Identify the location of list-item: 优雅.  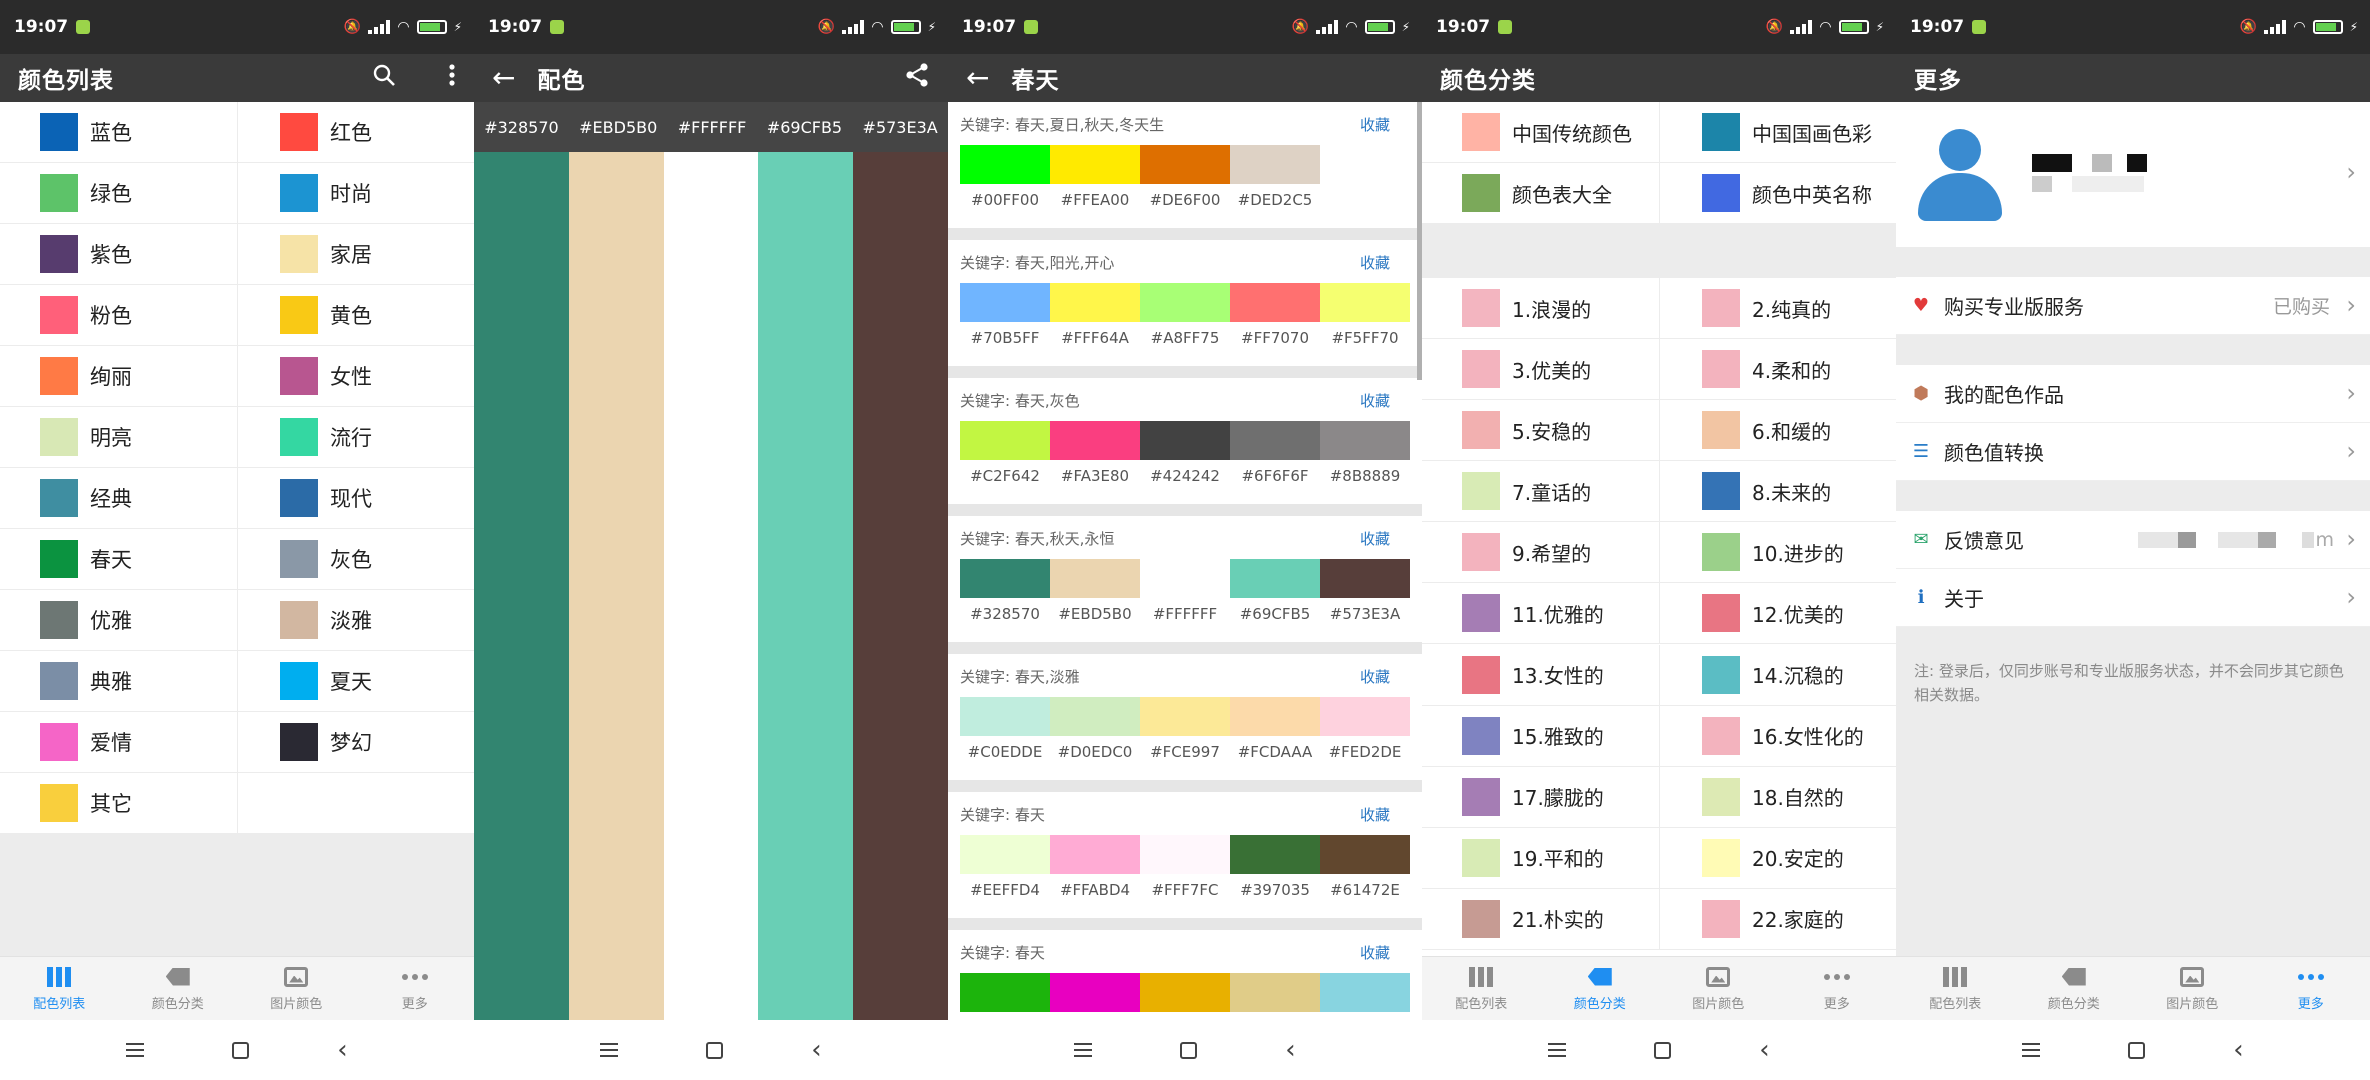
(118, 620).